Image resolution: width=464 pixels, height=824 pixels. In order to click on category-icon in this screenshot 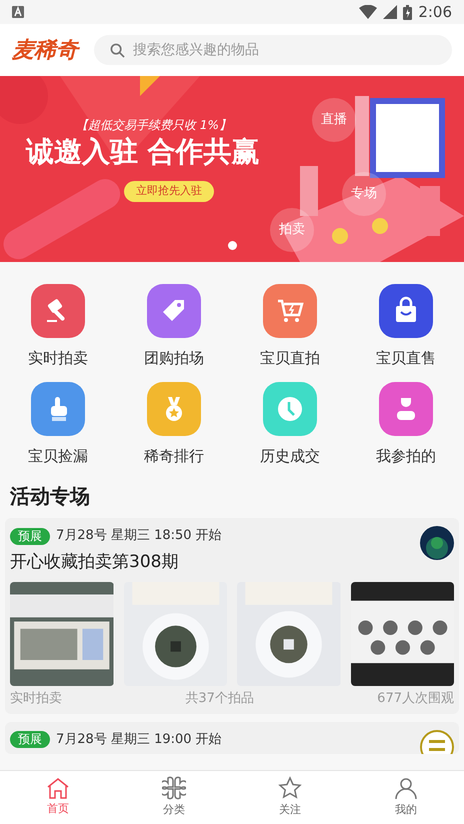, I will do `click(174, 788)`.